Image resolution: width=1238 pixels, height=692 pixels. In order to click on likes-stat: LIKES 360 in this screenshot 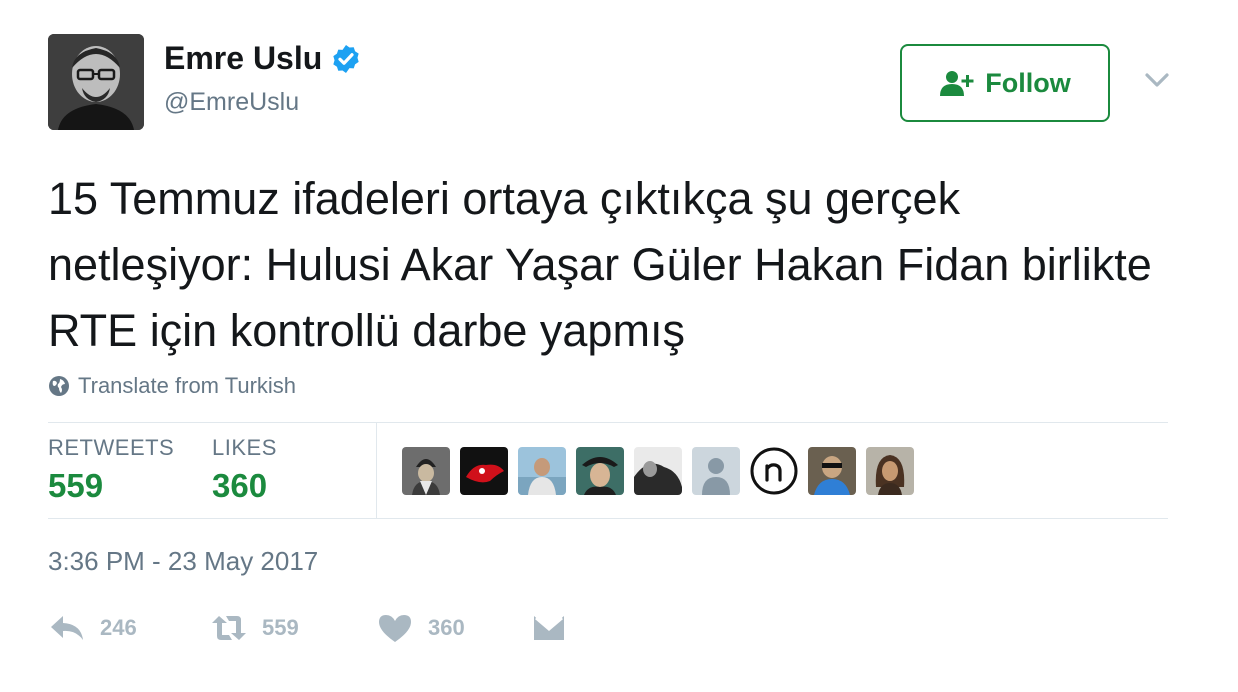, I will do `click(244, 470)`.